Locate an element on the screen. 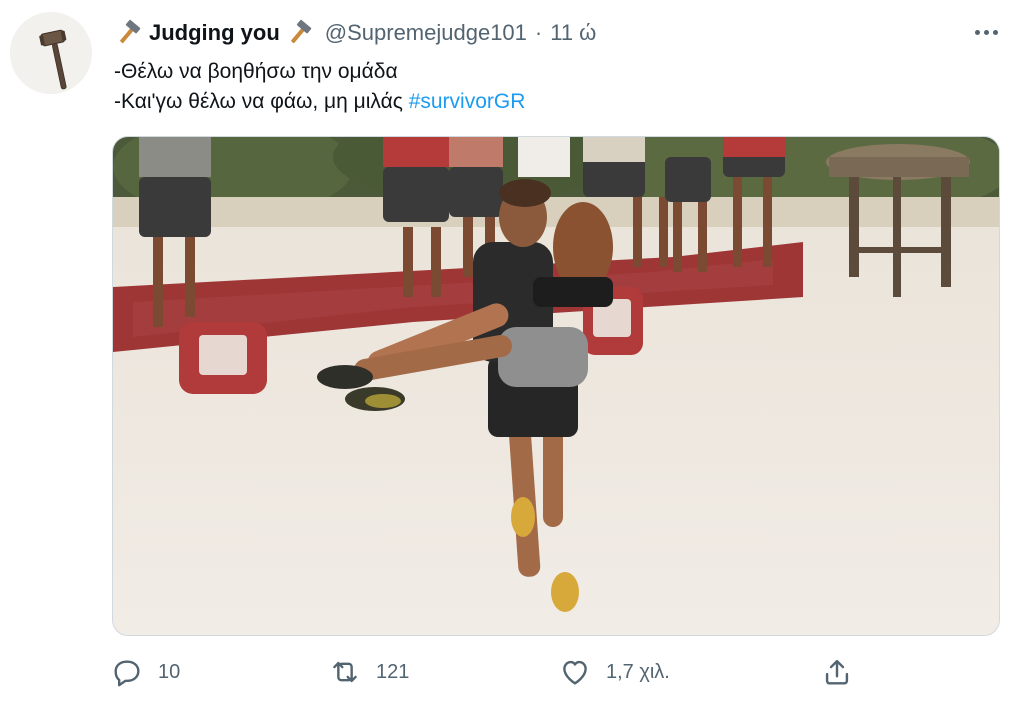  heart-icon is located at coordinates (575, 672).